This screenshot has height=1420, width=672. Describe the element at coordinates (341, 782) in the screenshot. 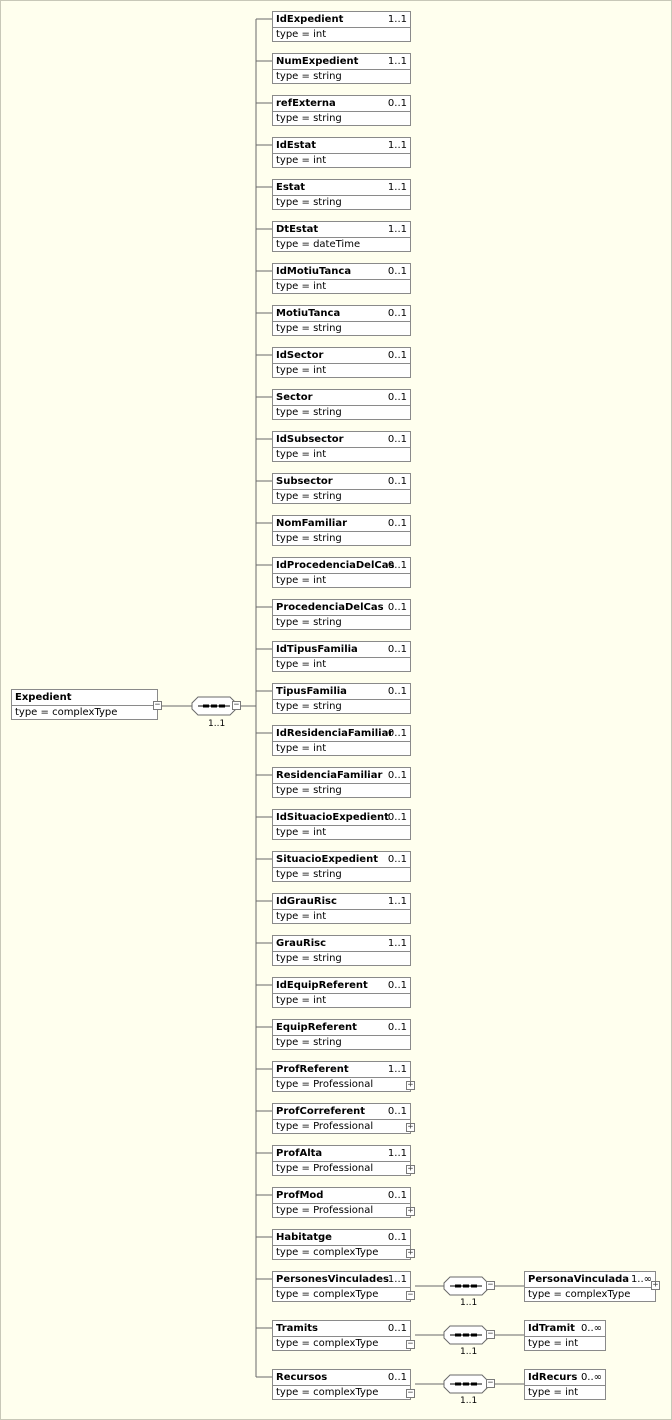

I see `element-residencia-familiar: ResidenciaFamiliar 0..1 type = string` at that location.